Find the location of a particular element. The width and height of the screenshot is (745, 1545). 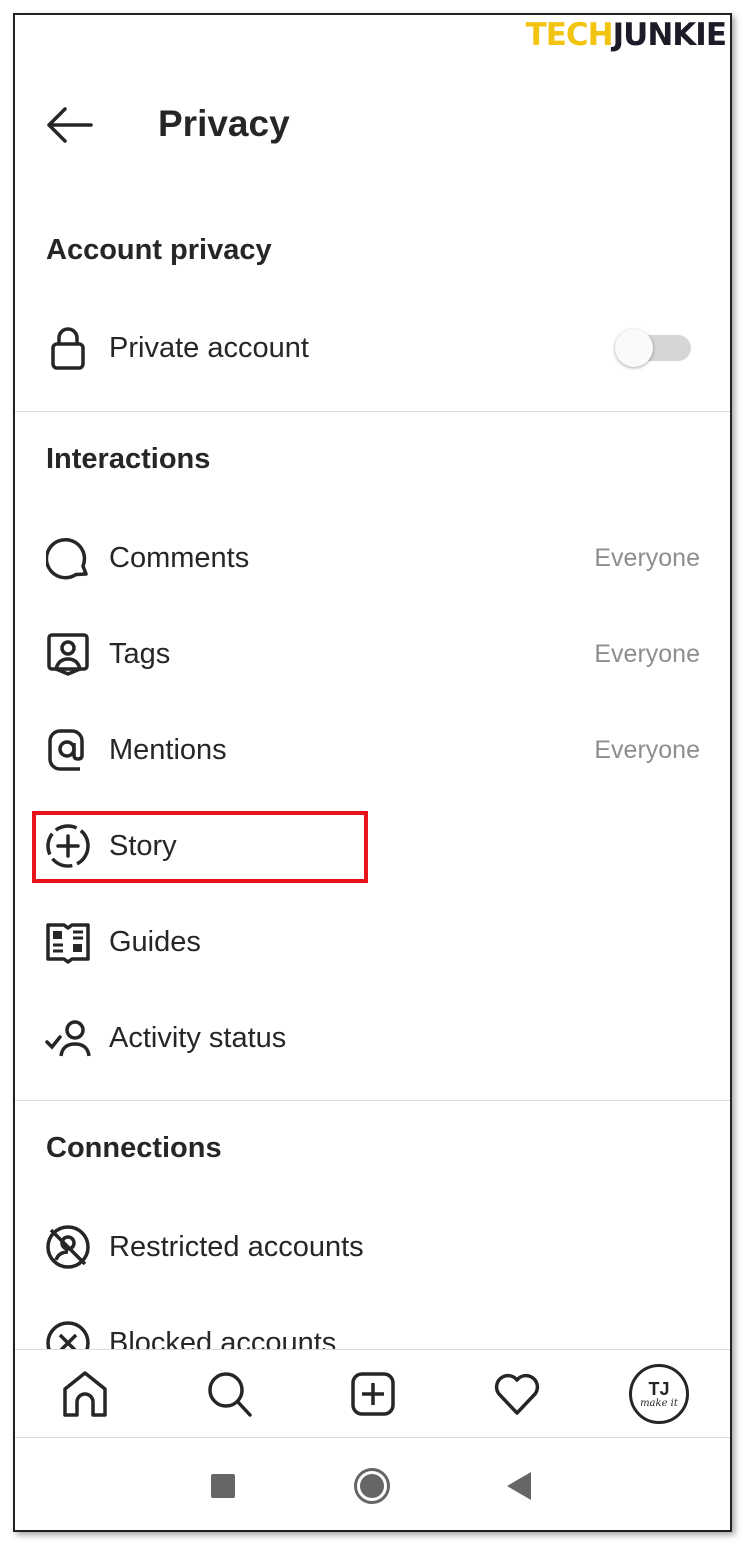

activity-status-row: Activity status is located at coordinates (372, 1038).